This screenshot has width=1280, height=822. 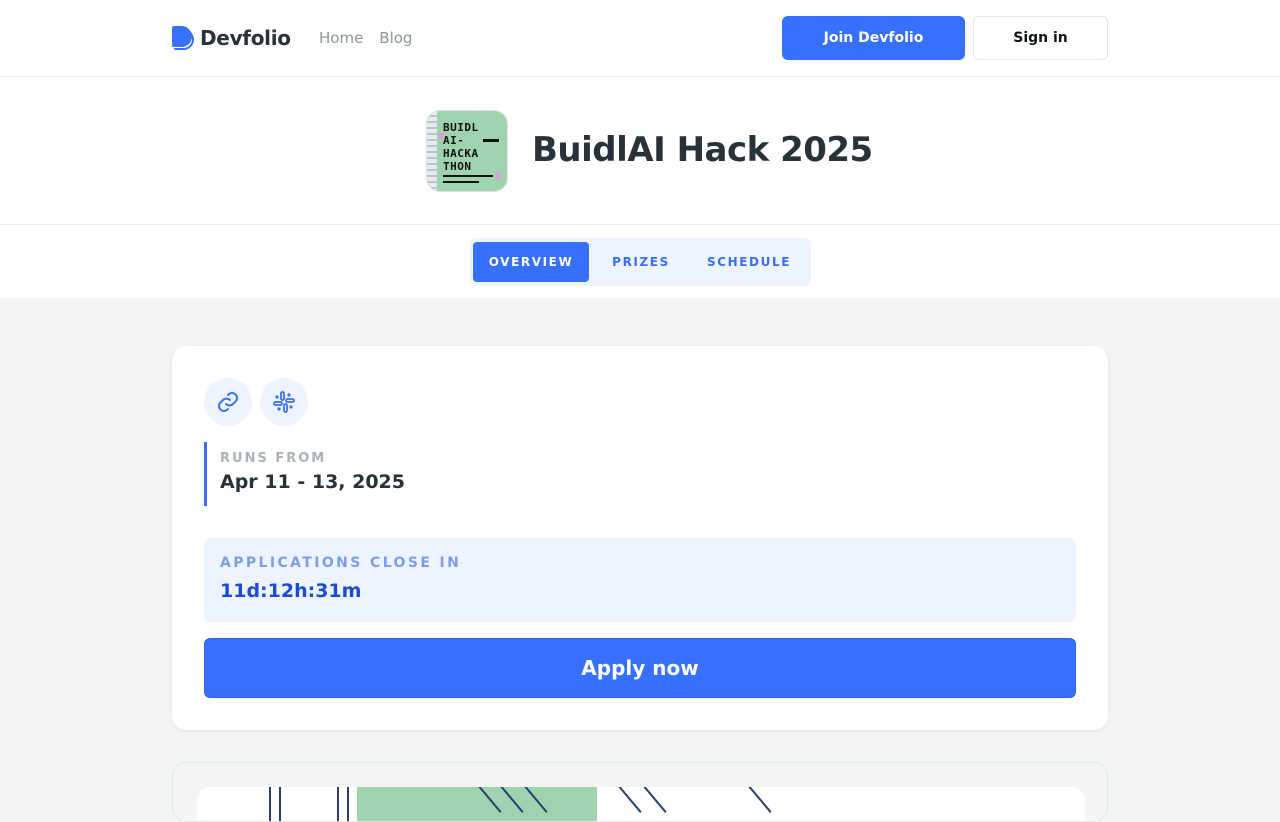 What do you see at coordinates (341, 38) in the screenshot?
I see `nav-home-link: Home` at bounding box center [341, 38].